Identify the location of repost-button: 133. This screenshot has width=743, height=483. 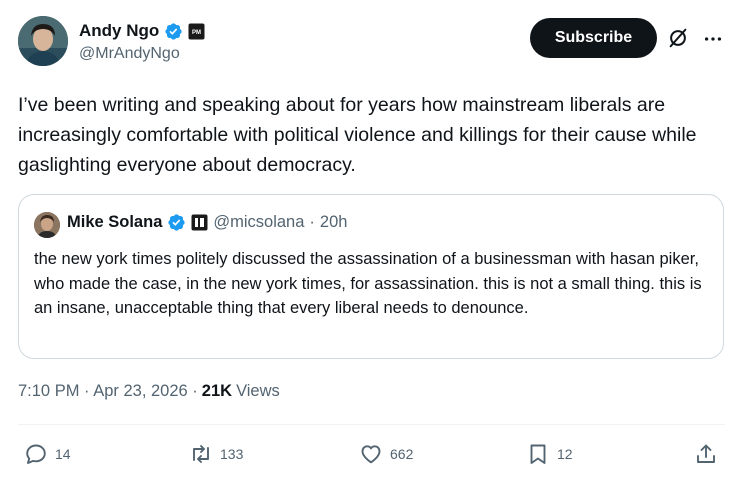
(216, 454).